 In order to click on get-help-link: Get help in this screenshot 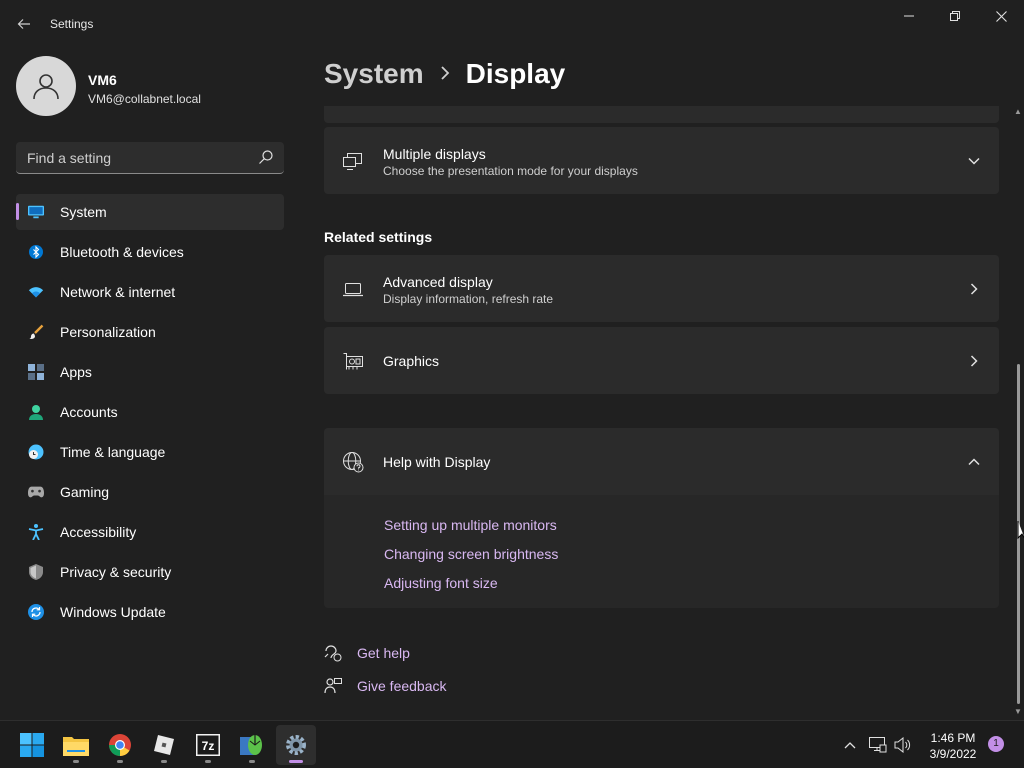, I will do `click(367, 653)`.